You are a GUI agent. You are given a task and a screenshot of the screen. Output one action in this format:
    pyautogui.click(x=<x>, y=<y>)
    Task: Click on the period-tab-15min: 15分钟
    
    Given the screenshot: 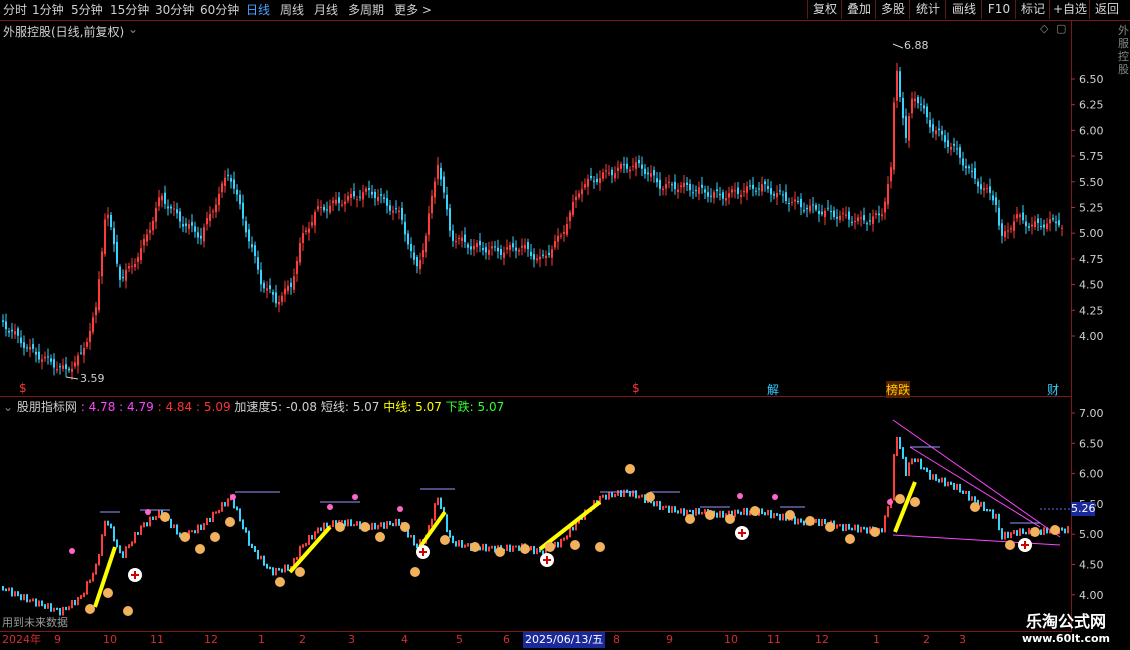 What is the action you would take?
    pyautogui.click(x=129, y=10)
    